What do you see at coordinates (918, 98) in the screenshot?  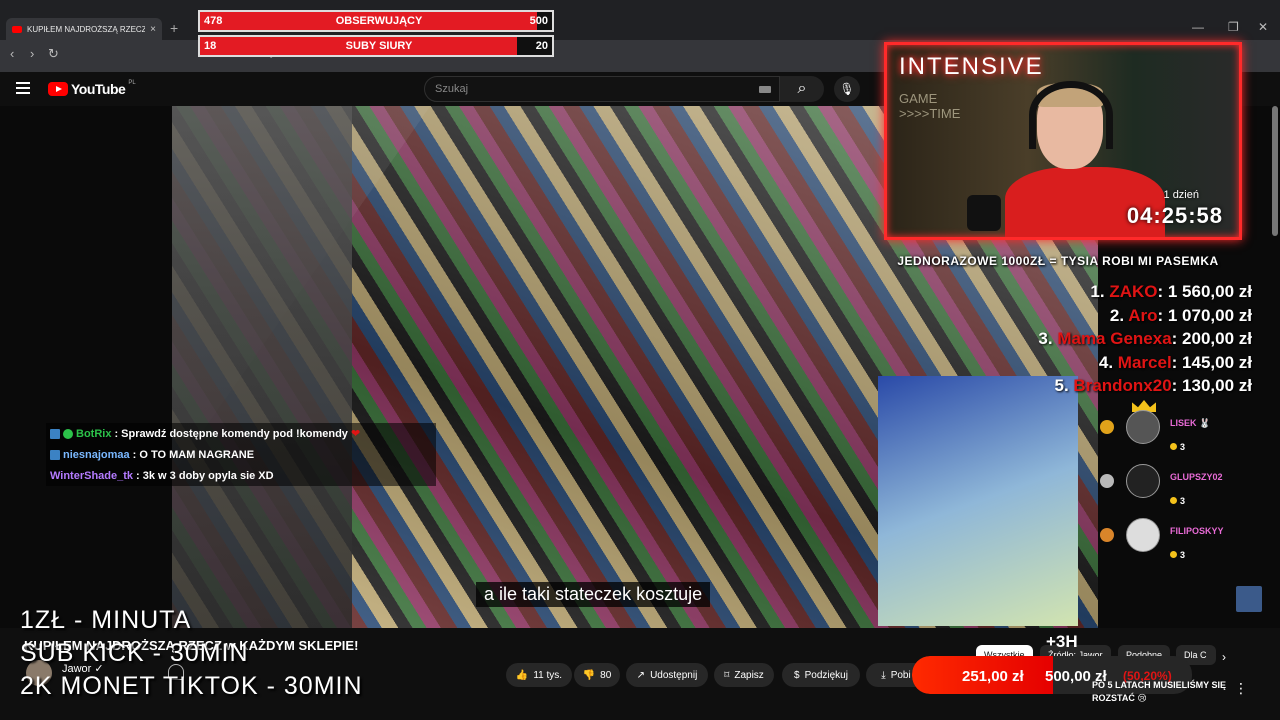 I see `sign-line-1: GAME` at bounding box center [918, 98].